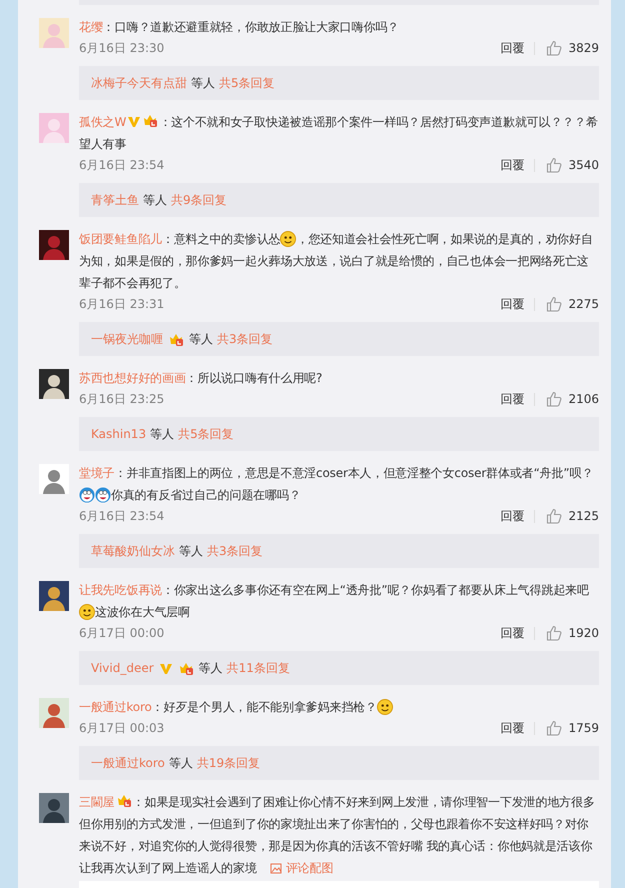 The image size is (625, 888). I want to click on like-button: 3829, so click(572, 48).